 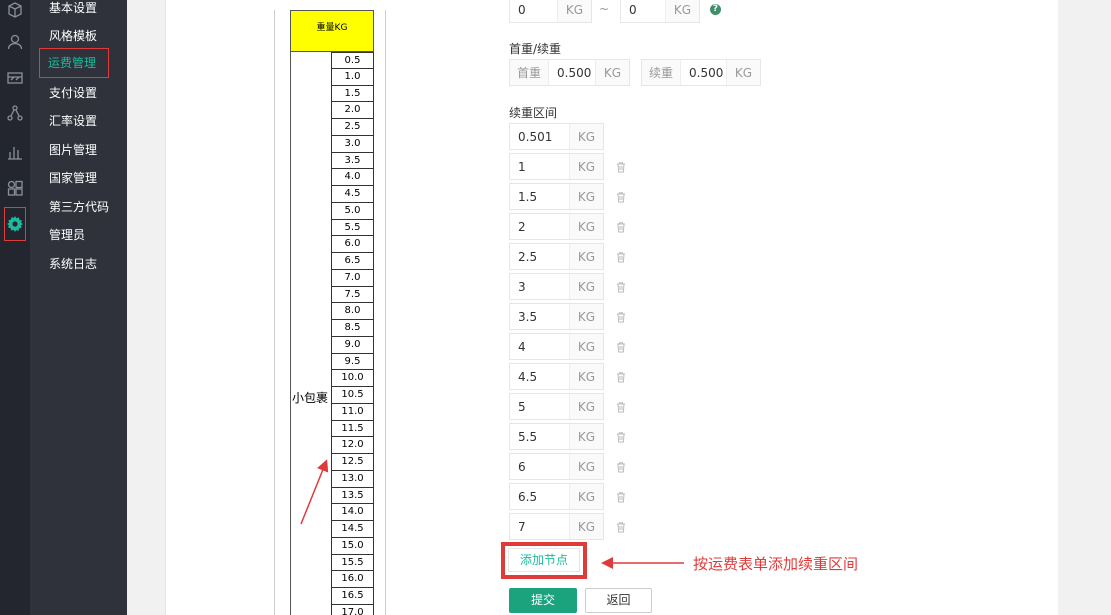 I want to click on weight-interval-field: 3.5 KG, so click(x=556, y=316).